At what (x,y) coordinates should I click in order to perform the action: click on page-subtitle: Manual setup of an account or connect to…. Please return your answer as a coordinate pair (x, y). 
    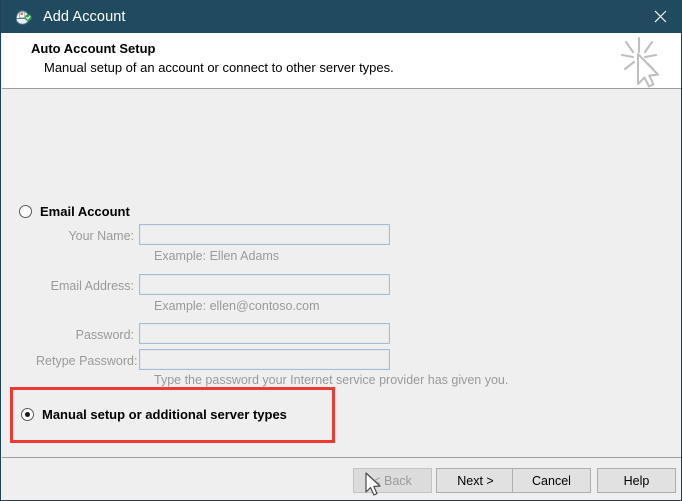
    Looking at the image, I should click on (219, 67).